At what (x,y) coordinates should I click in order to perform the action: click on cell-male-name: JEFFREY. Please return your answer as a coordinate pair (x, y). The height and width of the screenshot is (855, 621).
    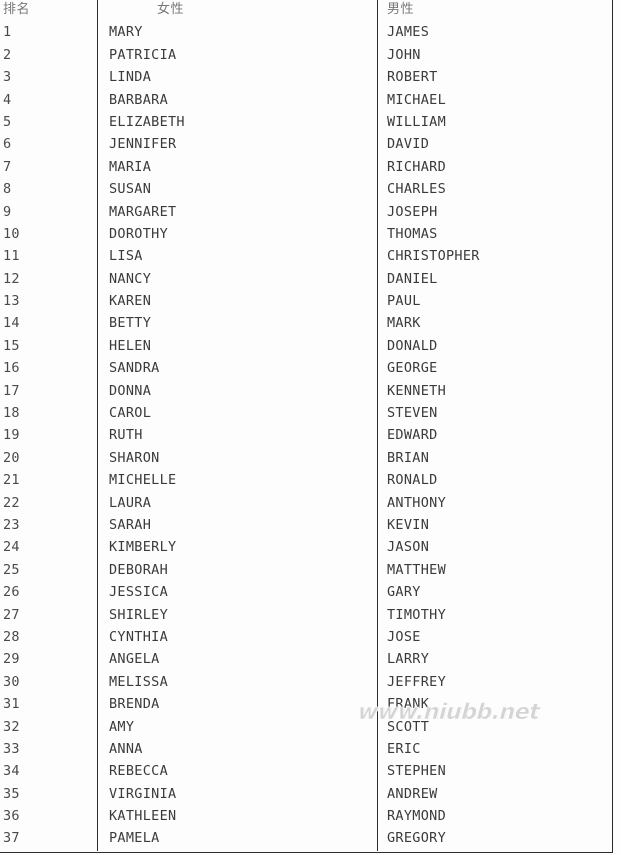
    Looking at the image, I should click on (416, 681).